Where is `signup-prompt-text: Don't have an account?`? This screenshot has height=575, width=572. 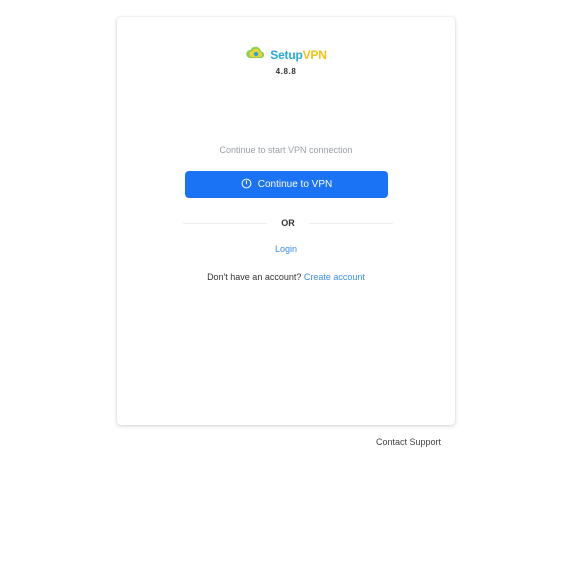 signup-prompt-text: Don't have an account? is located at coordinates (254, 277).